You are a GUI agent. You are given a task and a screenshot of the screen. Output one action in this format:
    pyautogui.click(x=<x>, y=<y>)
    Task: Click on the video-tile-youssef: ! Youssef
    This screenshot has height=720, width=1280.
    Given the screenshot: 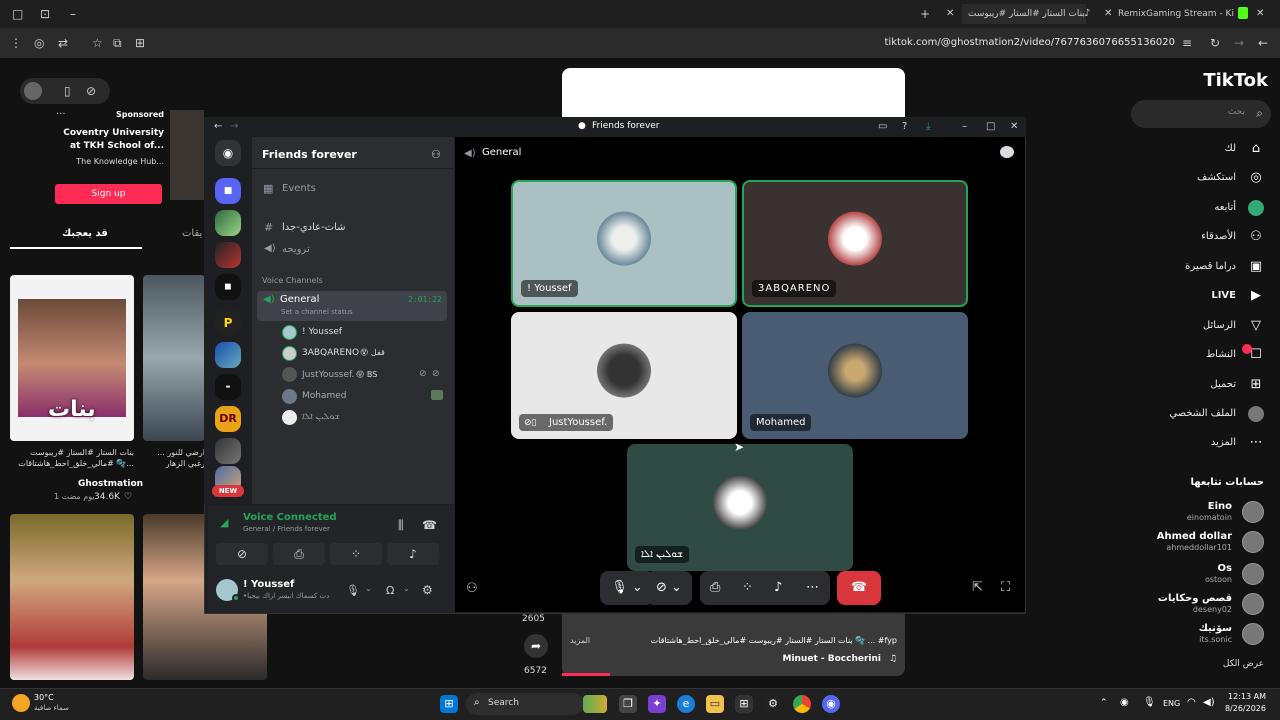 What is the action you would take?
    pyautogui.click(x=624, y=243)
    